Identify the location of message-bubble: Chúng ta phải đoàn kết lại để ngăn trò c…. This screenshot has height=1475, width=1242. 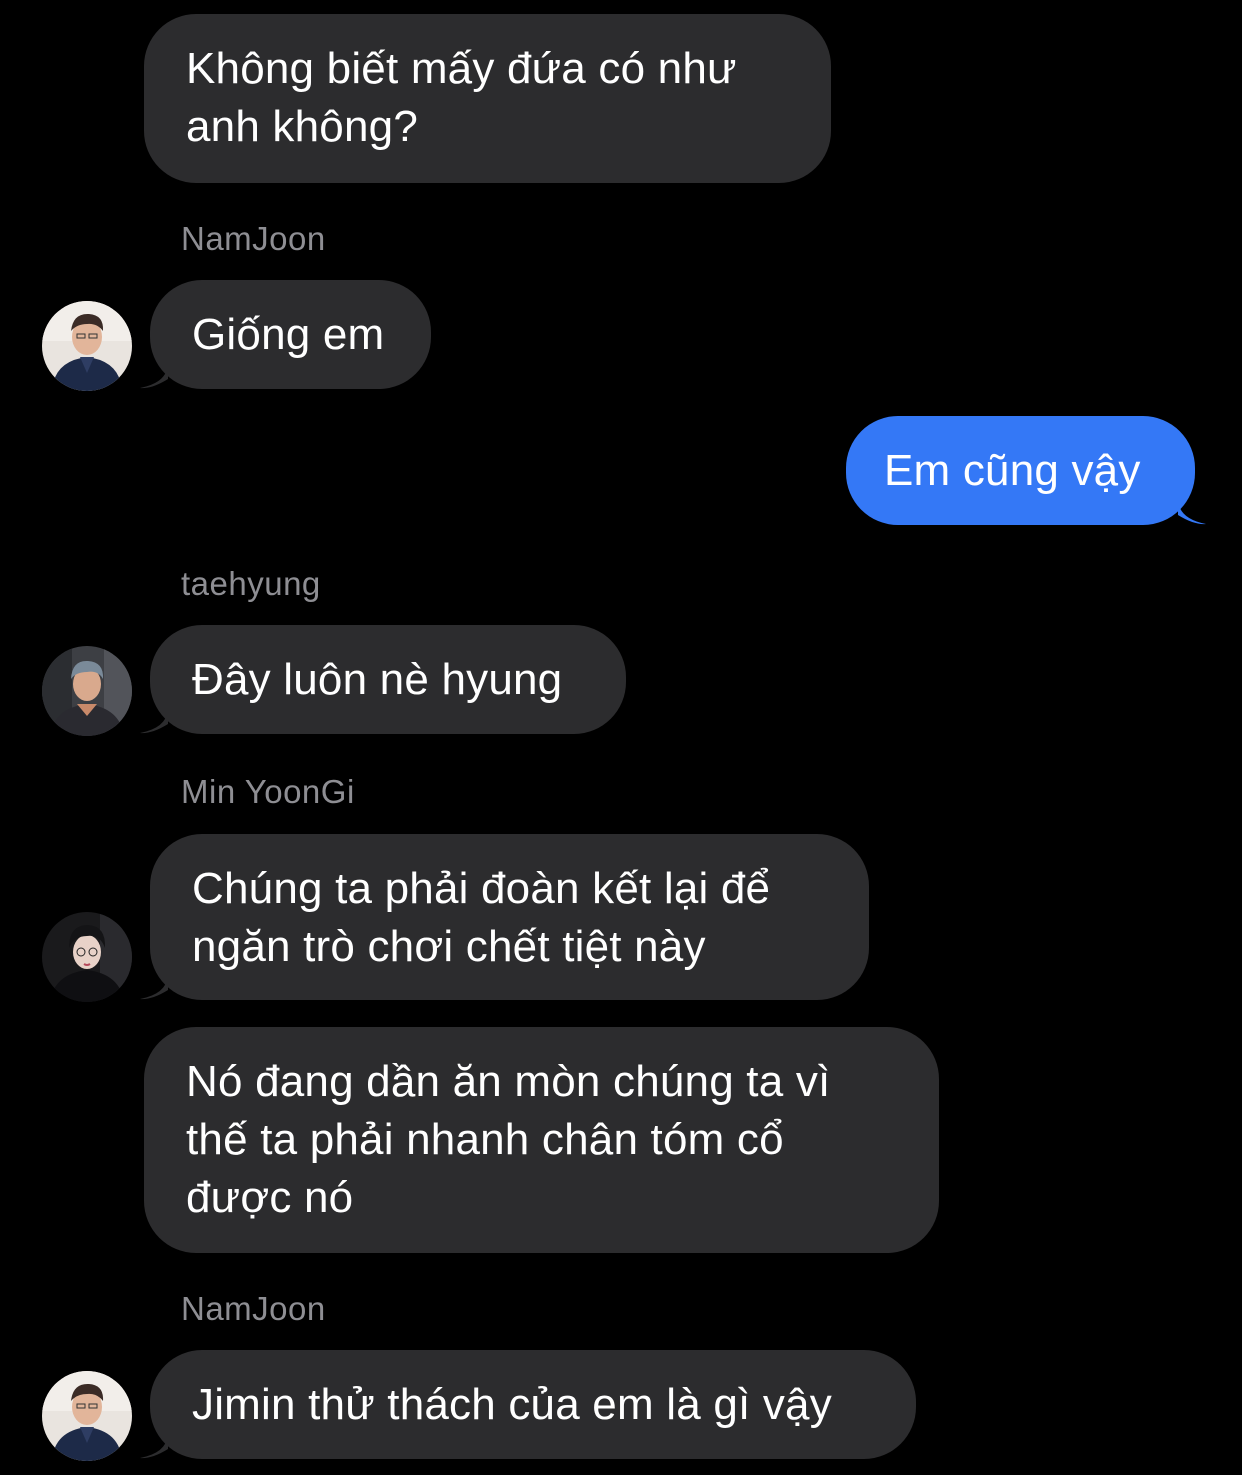
(509, 917).